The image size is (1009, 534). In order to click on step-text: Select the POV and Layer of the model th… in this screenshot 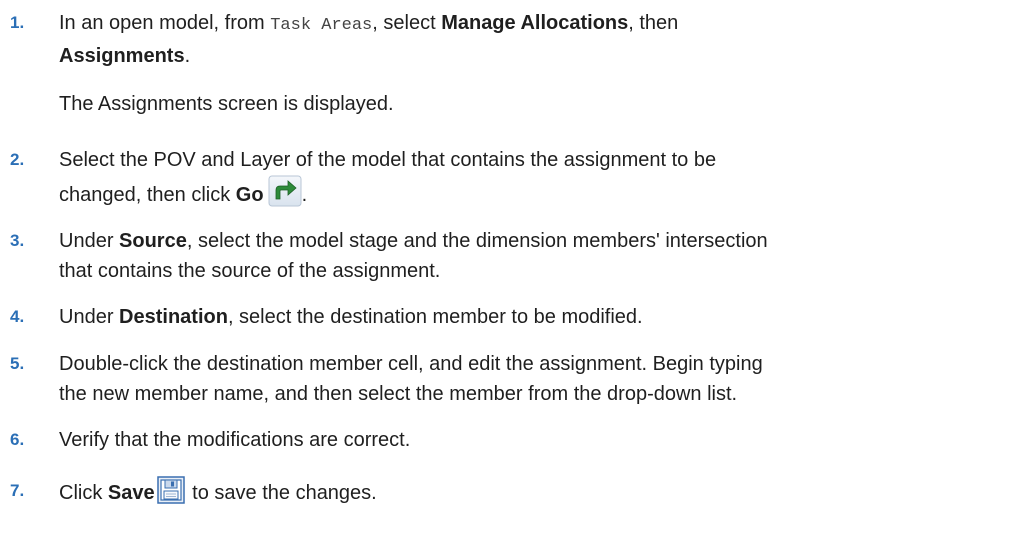, I will do `click(519, 177)`.